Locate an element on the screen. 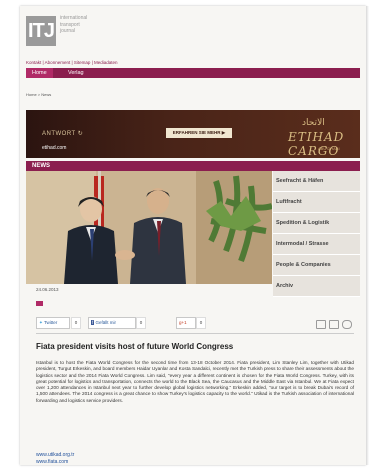  divider is located at coordinates (195, 333).